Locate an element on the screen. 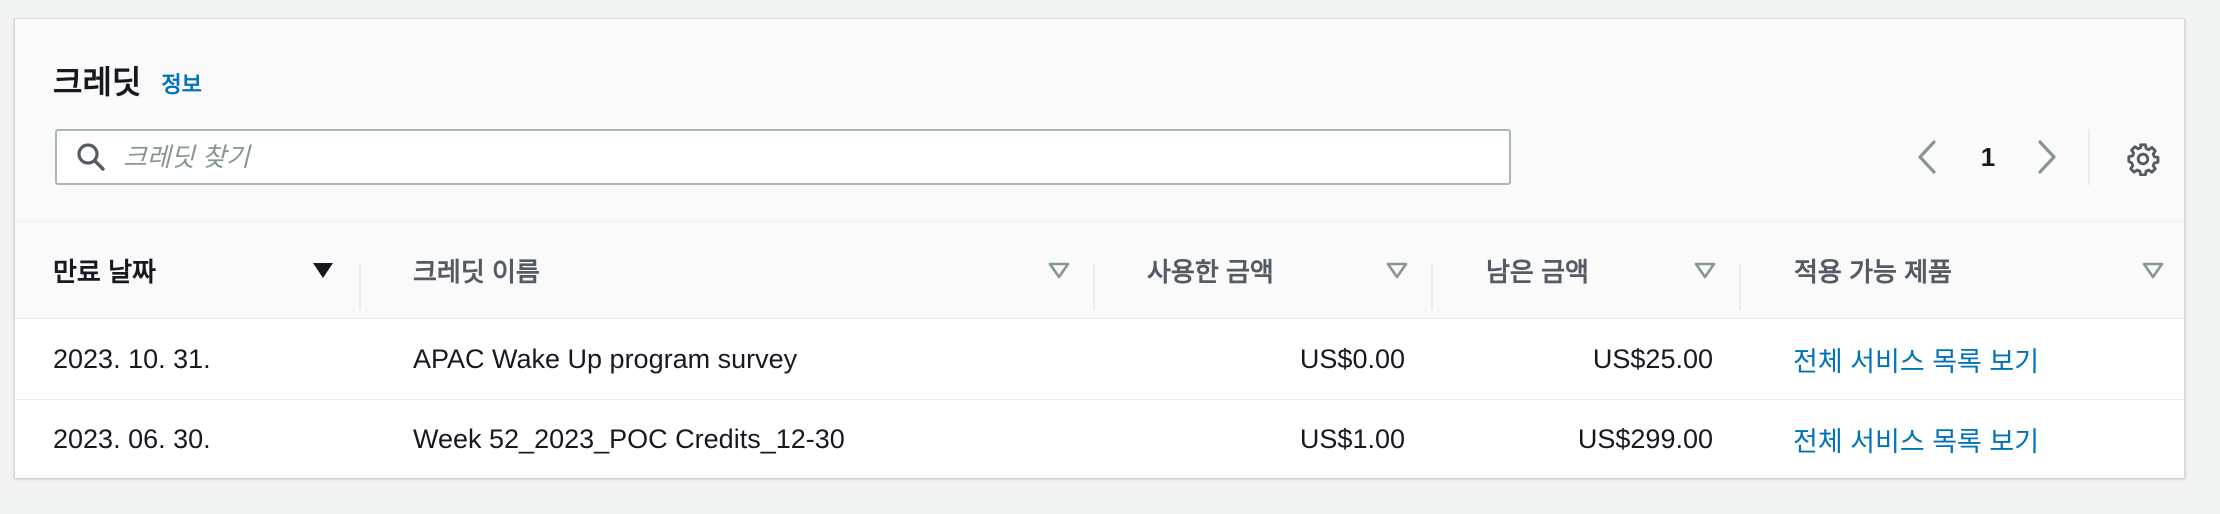  column-label: 사용한 금액 is located at coordinates (1210, 271).